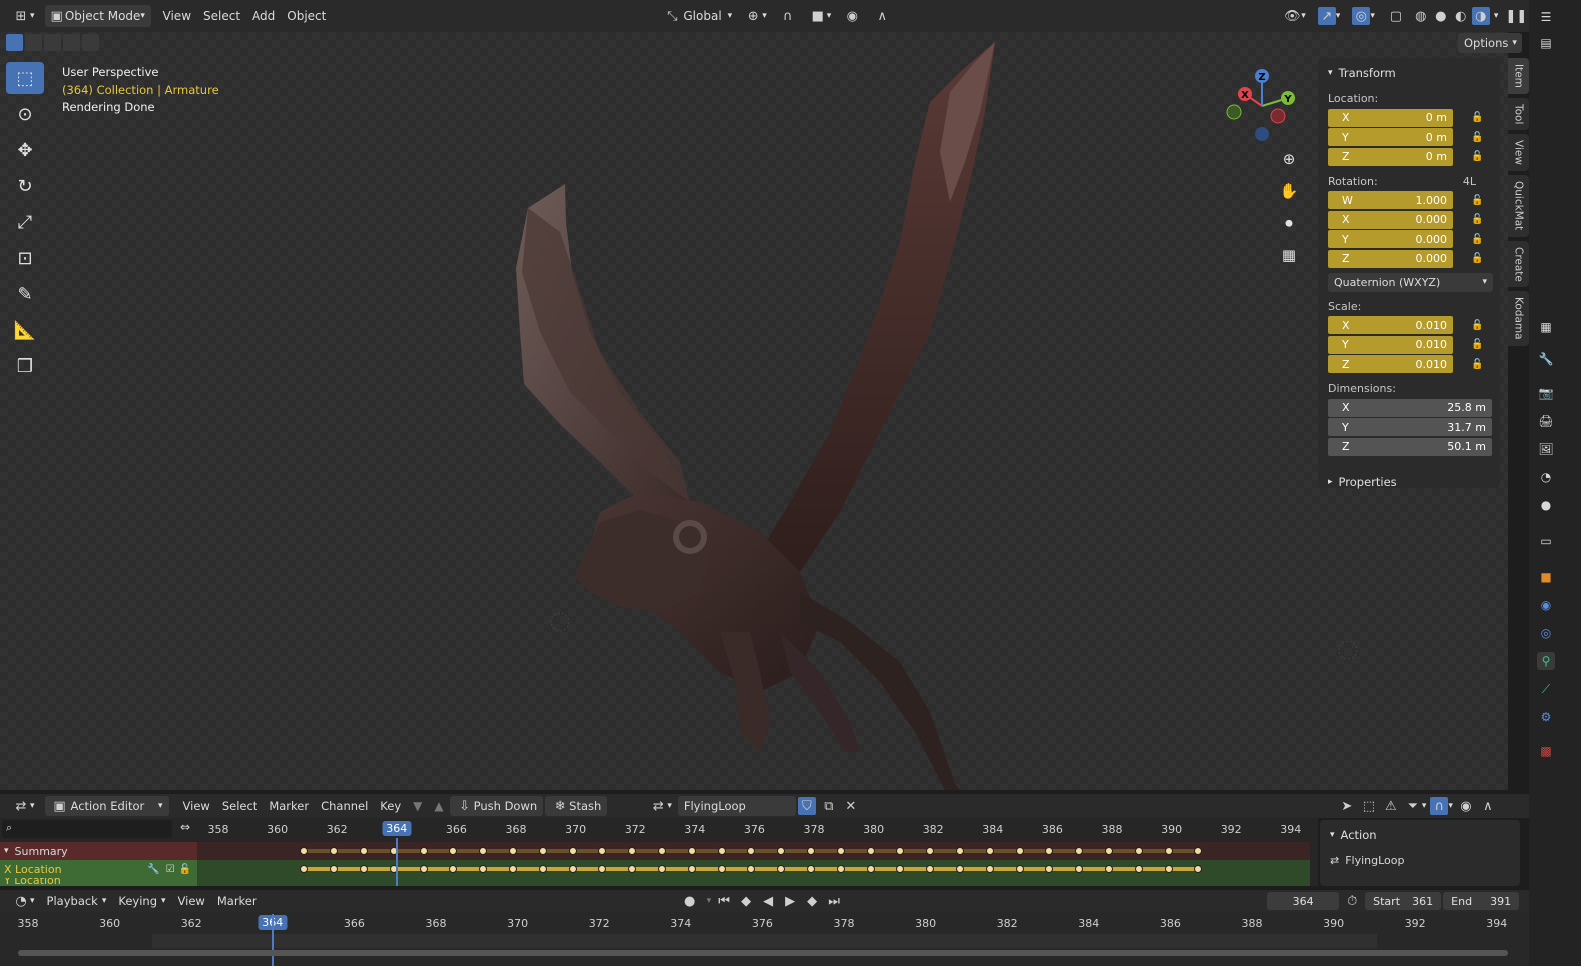 This screenshot has height=966, width=1581. Describe the element at coordinates (25, 222) in the screenshot. I see `scale-tool-icon: ⤢` at that location.